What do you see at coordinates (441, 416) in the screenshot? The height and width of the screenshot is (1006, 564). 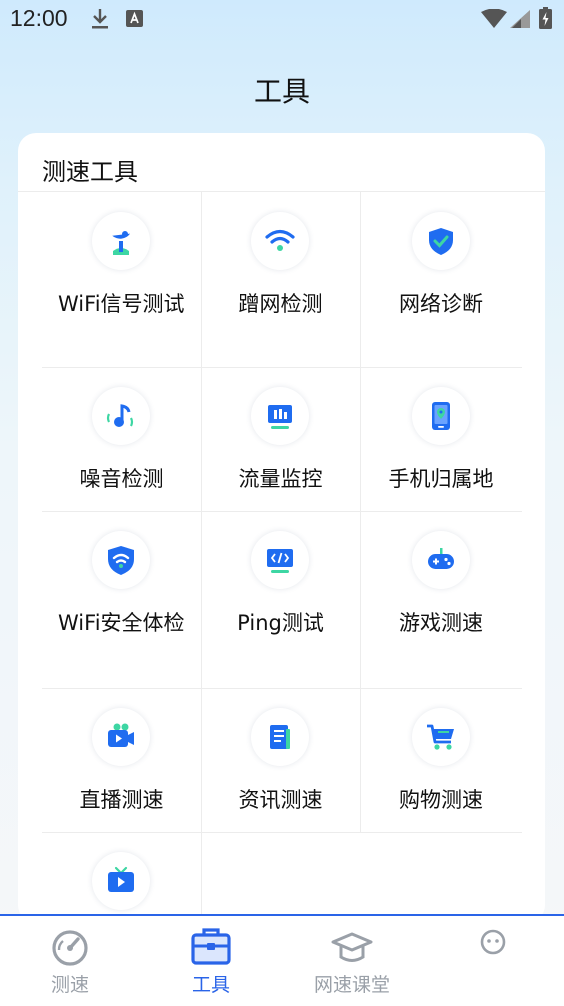 I see `phone-location-icon` at bounding box center [441, 416].